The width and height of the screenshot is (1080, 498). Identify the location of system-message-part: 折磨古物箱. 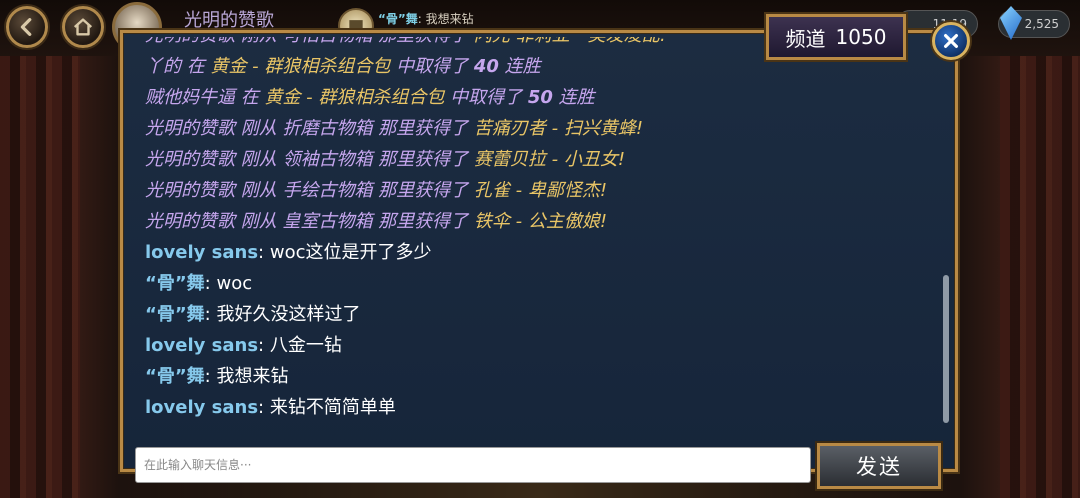
(327, 128).